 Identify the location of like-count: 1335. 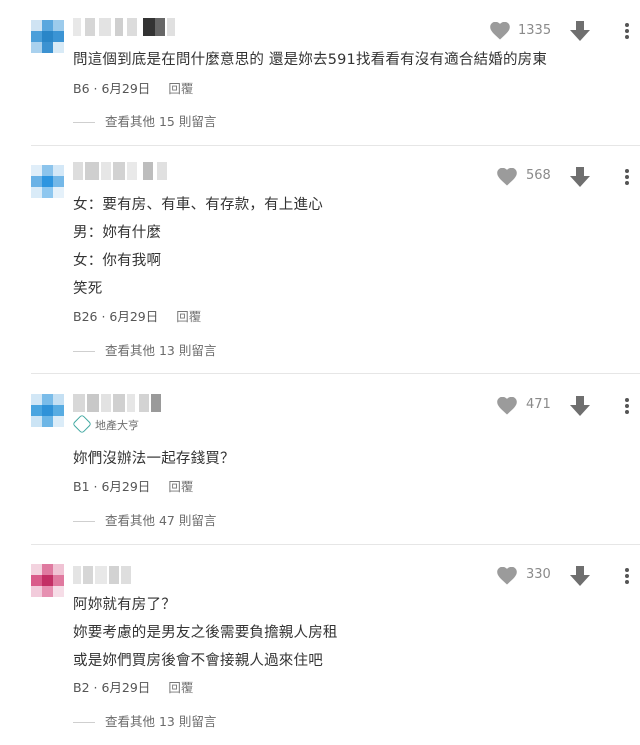
(535, 30).